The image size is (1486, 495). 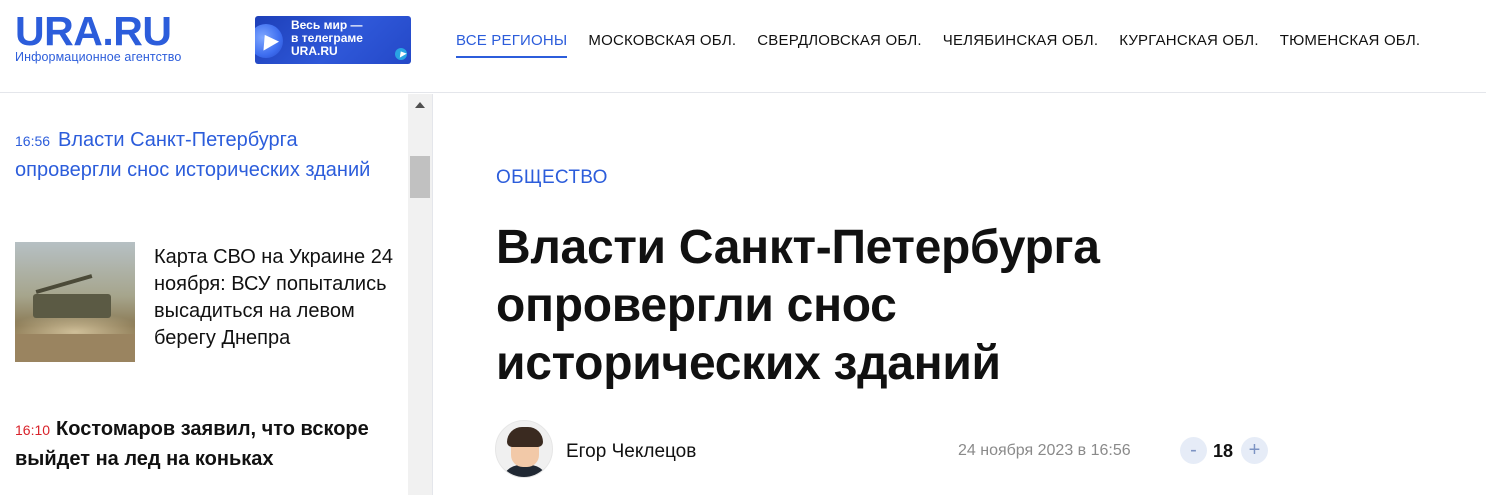 I want to click on news-time: 16:10, so click(x=33, y=430).